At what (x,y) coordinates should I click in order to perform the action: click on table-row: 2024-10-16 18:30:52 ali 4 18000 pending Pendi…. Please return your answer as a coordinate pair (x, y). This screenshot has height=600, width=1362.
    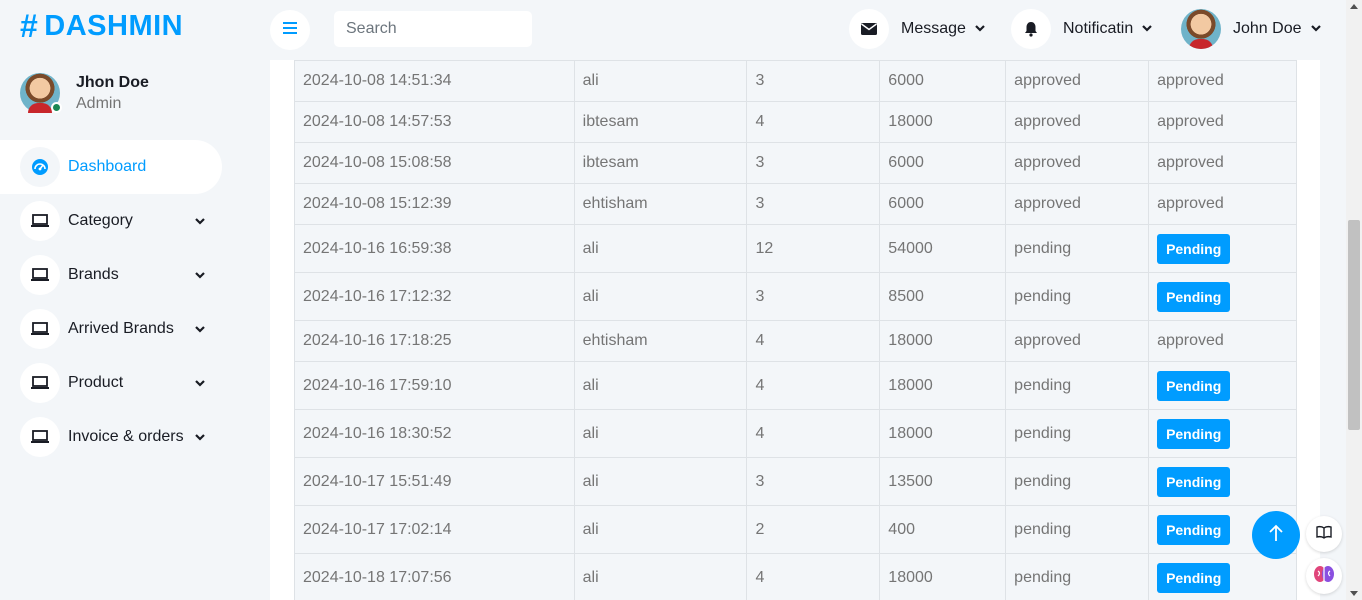
    Looking at the image, I should click on (795, 433).